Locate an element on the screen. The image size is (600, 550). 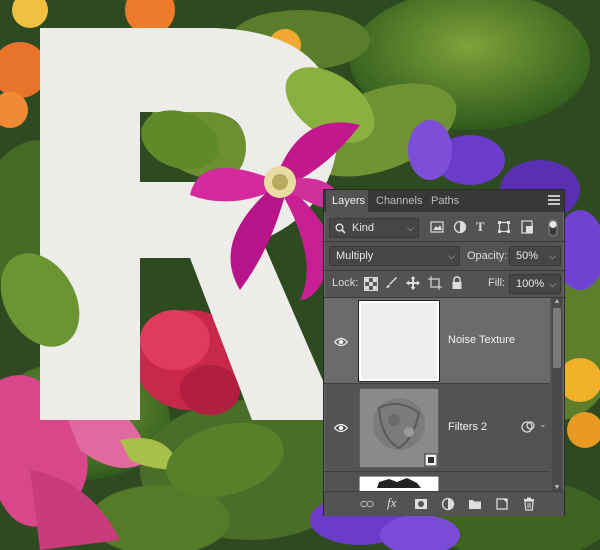
artboard-icon is located at coordinates (435, 283).